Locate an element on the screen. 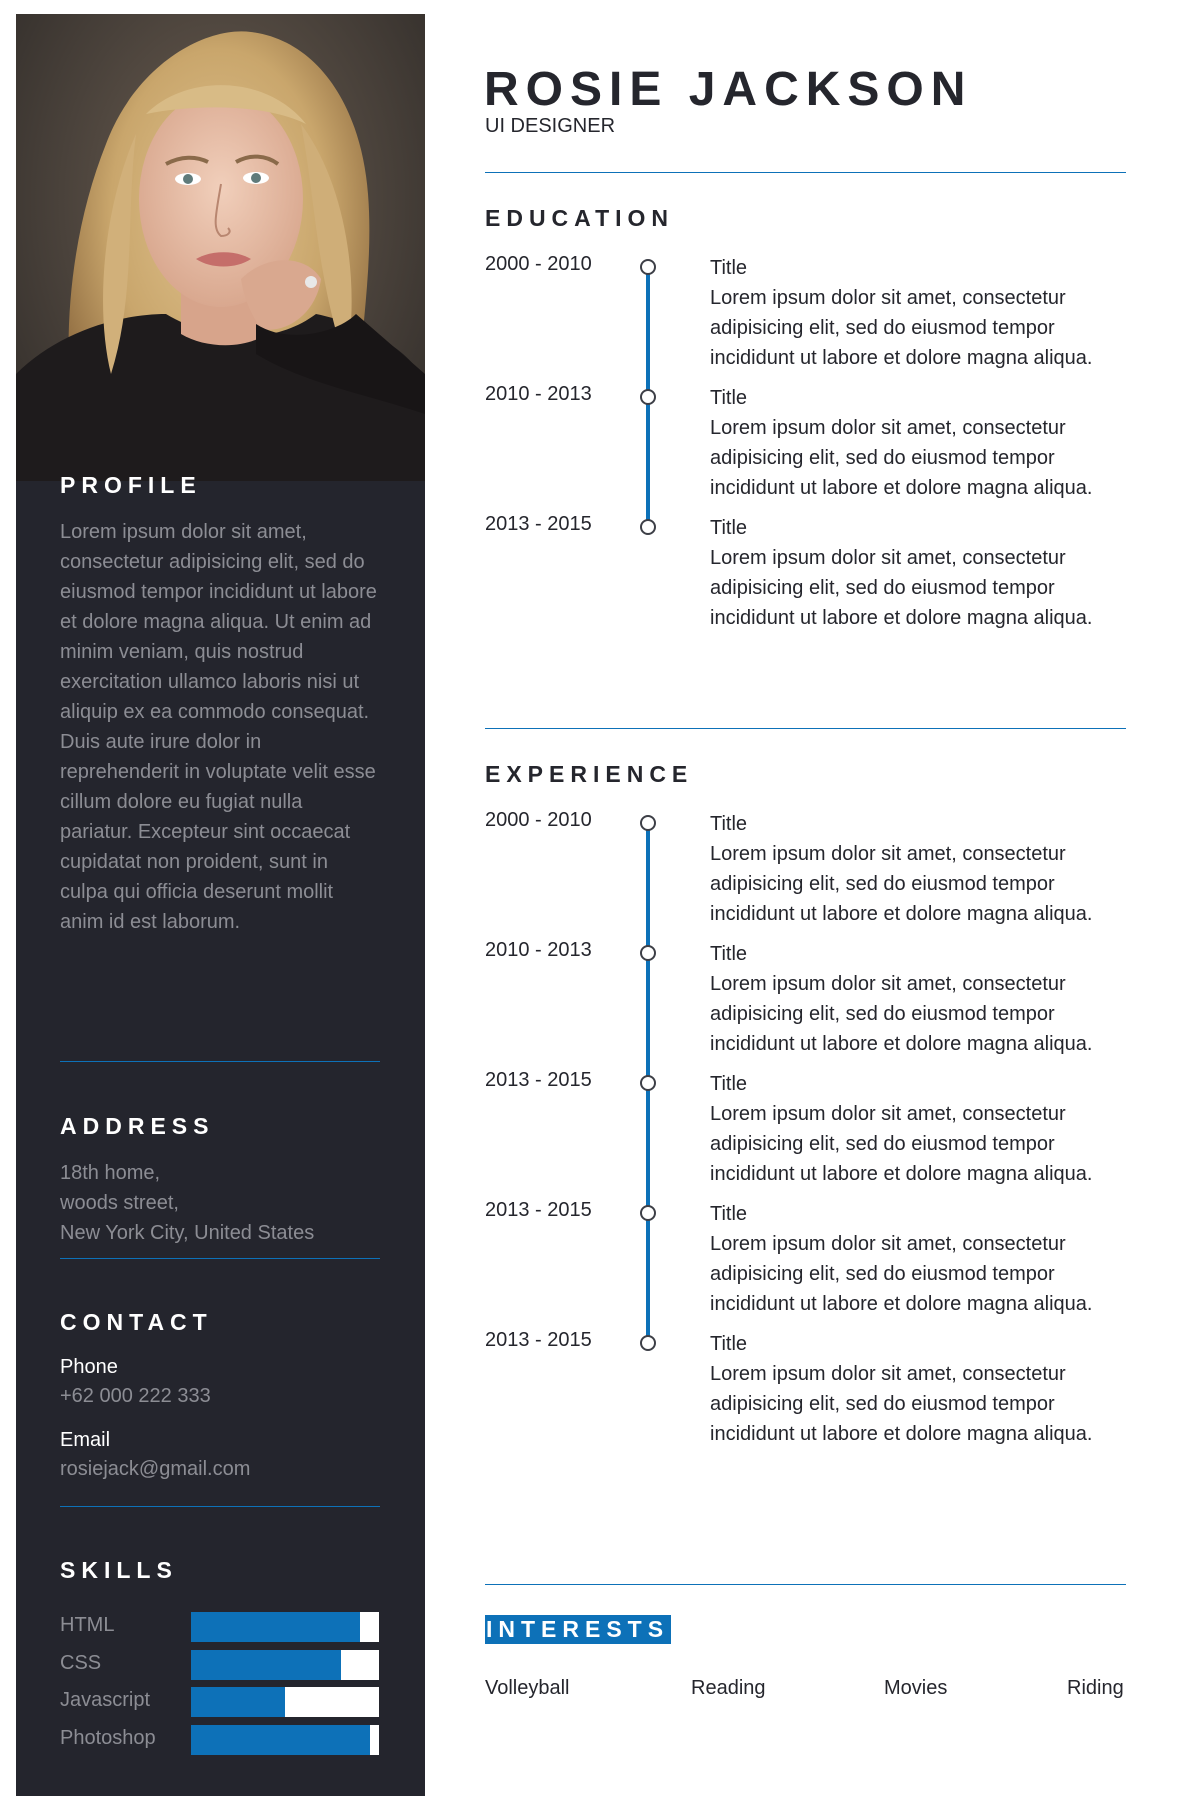  email-label: Email is located at coordinates (85, 1440).